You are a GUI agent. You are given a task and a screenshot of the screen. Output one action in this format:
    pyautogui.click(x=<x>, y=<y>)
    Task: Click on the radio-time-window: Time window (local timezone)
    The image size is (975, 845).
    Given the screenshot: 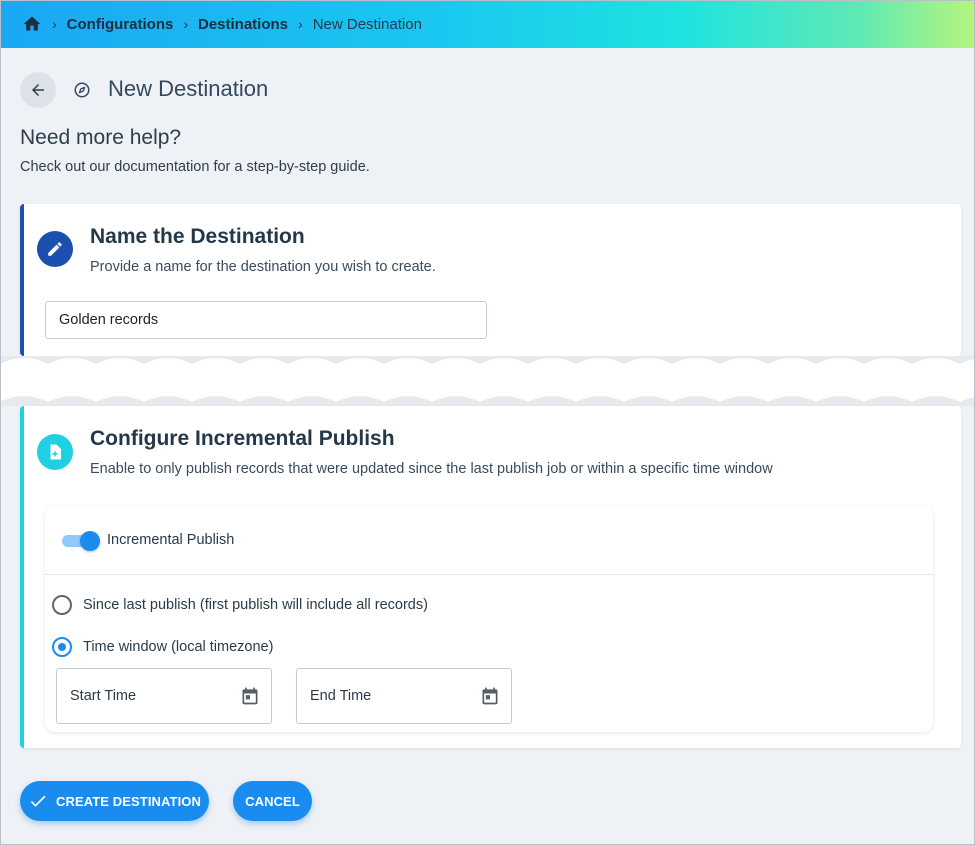 What is the action you would take?
    pyautogui.click(x=162, y=647)
    